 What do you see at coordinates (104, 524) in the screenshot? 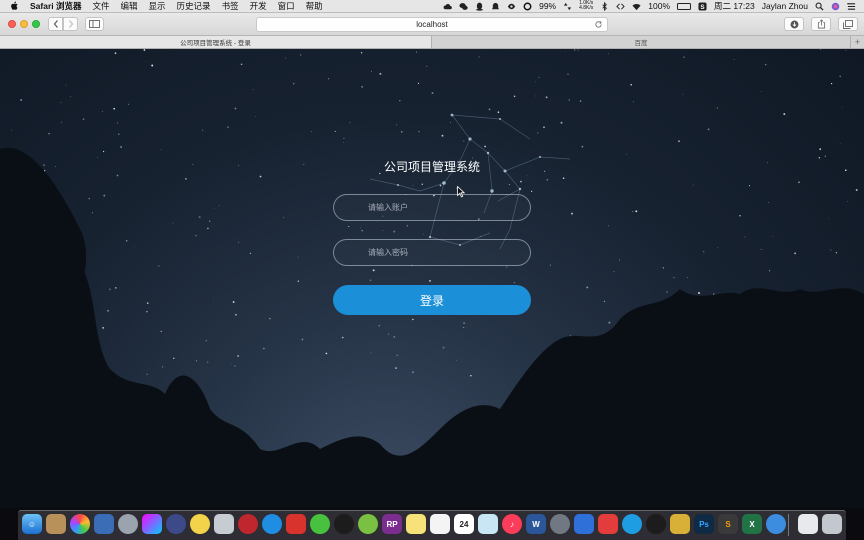
I see `xcode-icon` at bounding box center [104, 524].